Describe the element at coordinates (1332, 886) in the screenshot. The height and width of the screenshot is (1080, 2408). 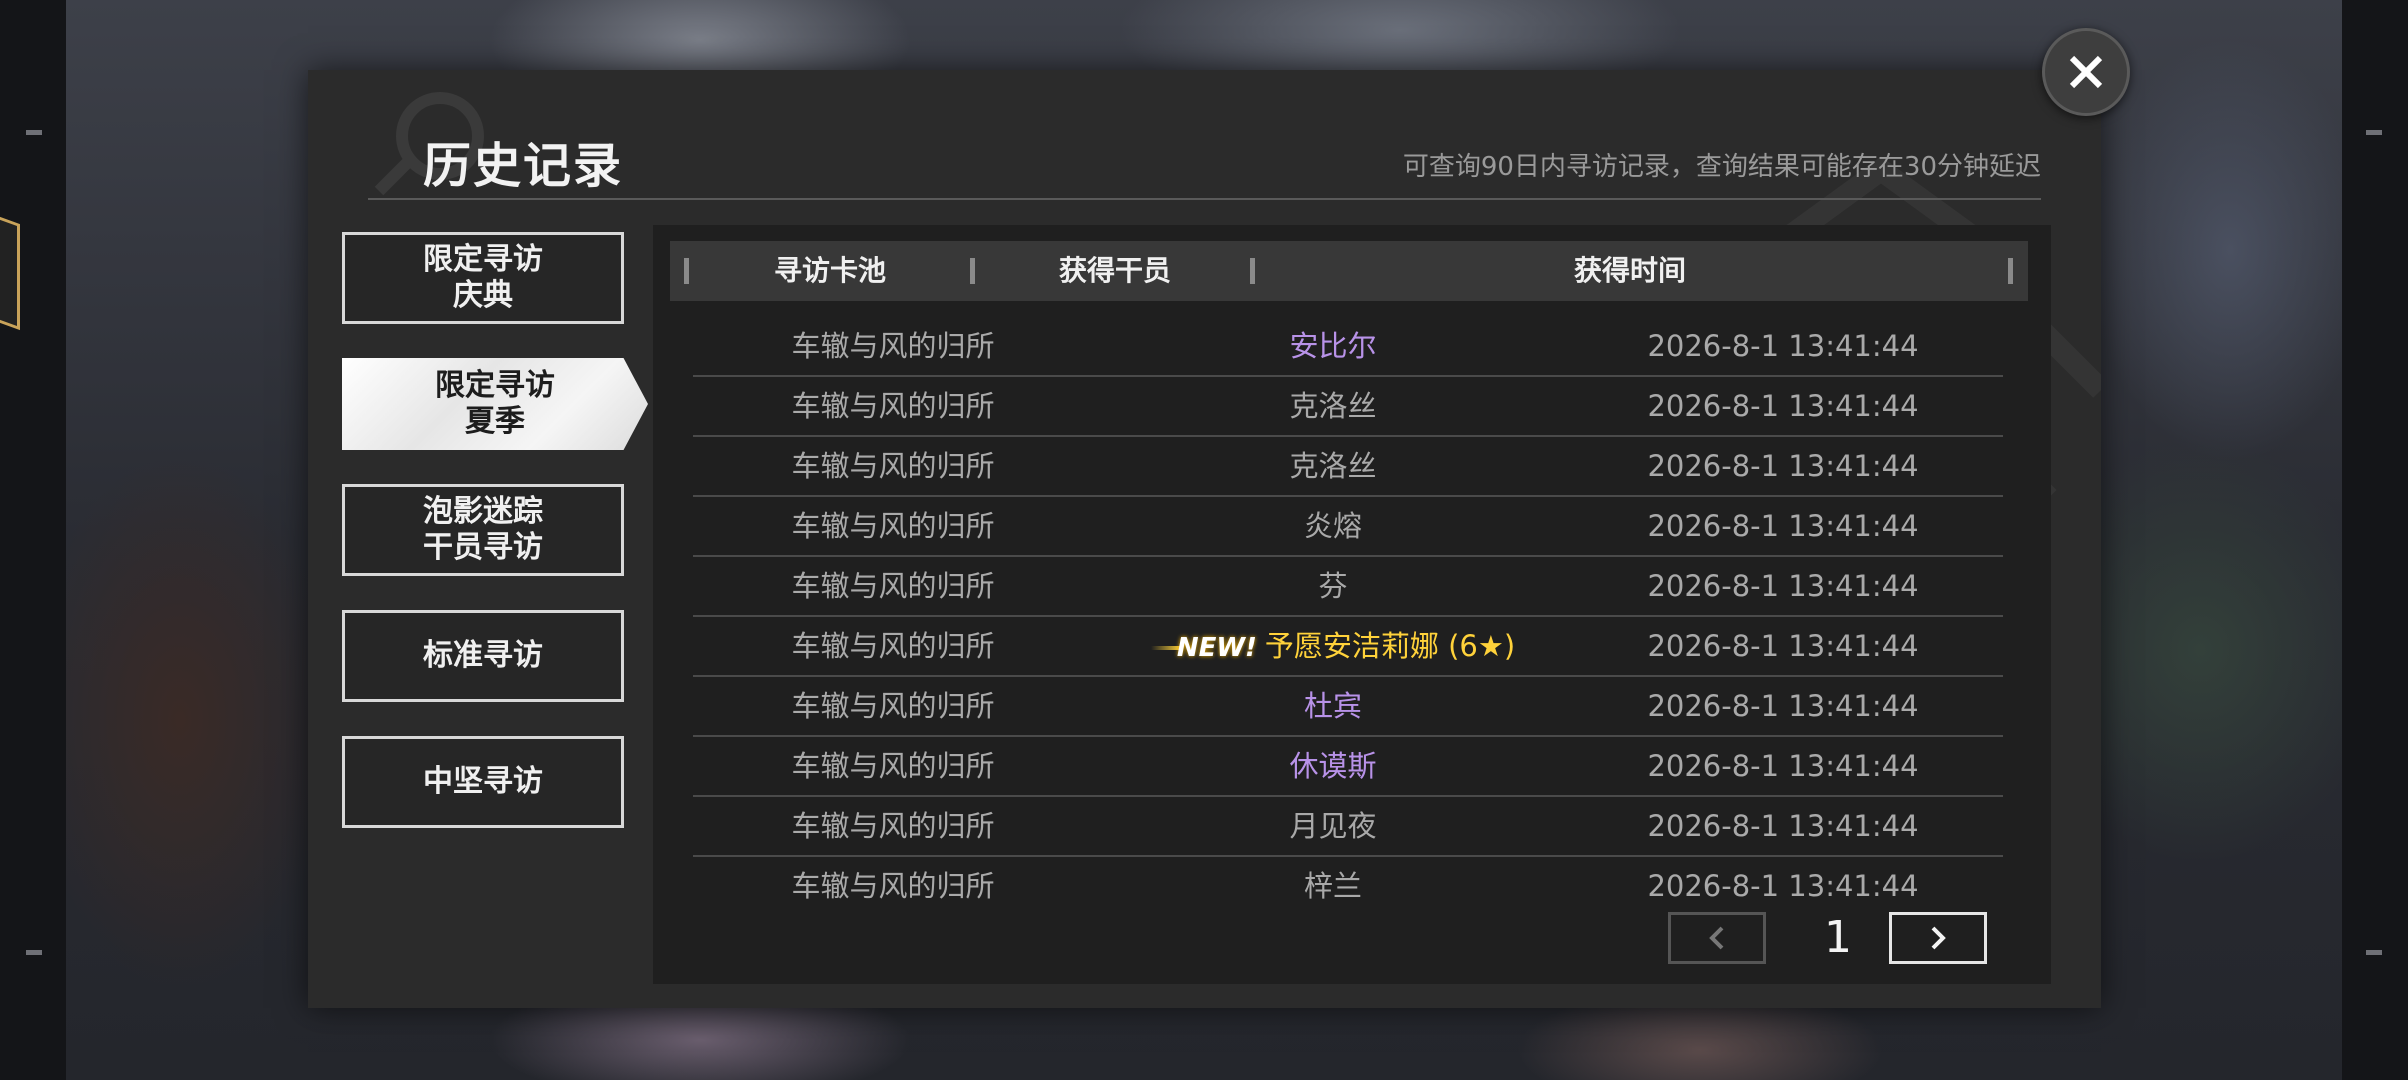
I see `cell-operator: 梓兰` at that location.